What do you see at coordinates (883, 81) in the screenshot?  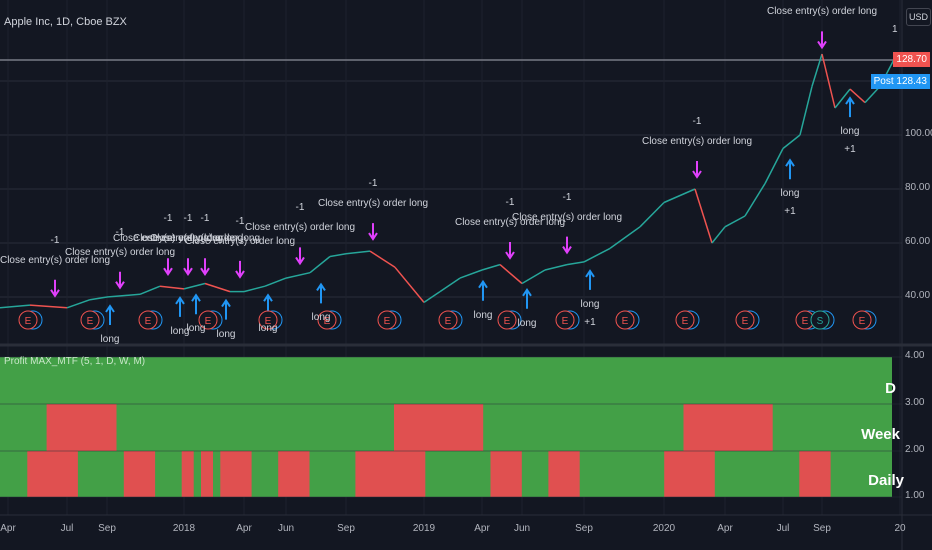 I see `post-label: Post` at bounding box center [883, 81].